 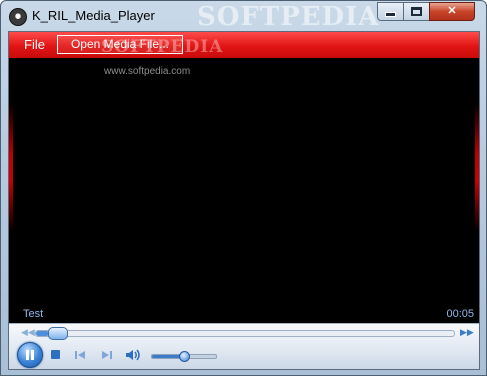 What do you see at coordinates (477, 167) in the screenshot?
I see `right-edge-glow` at bounding box center [477, 167].